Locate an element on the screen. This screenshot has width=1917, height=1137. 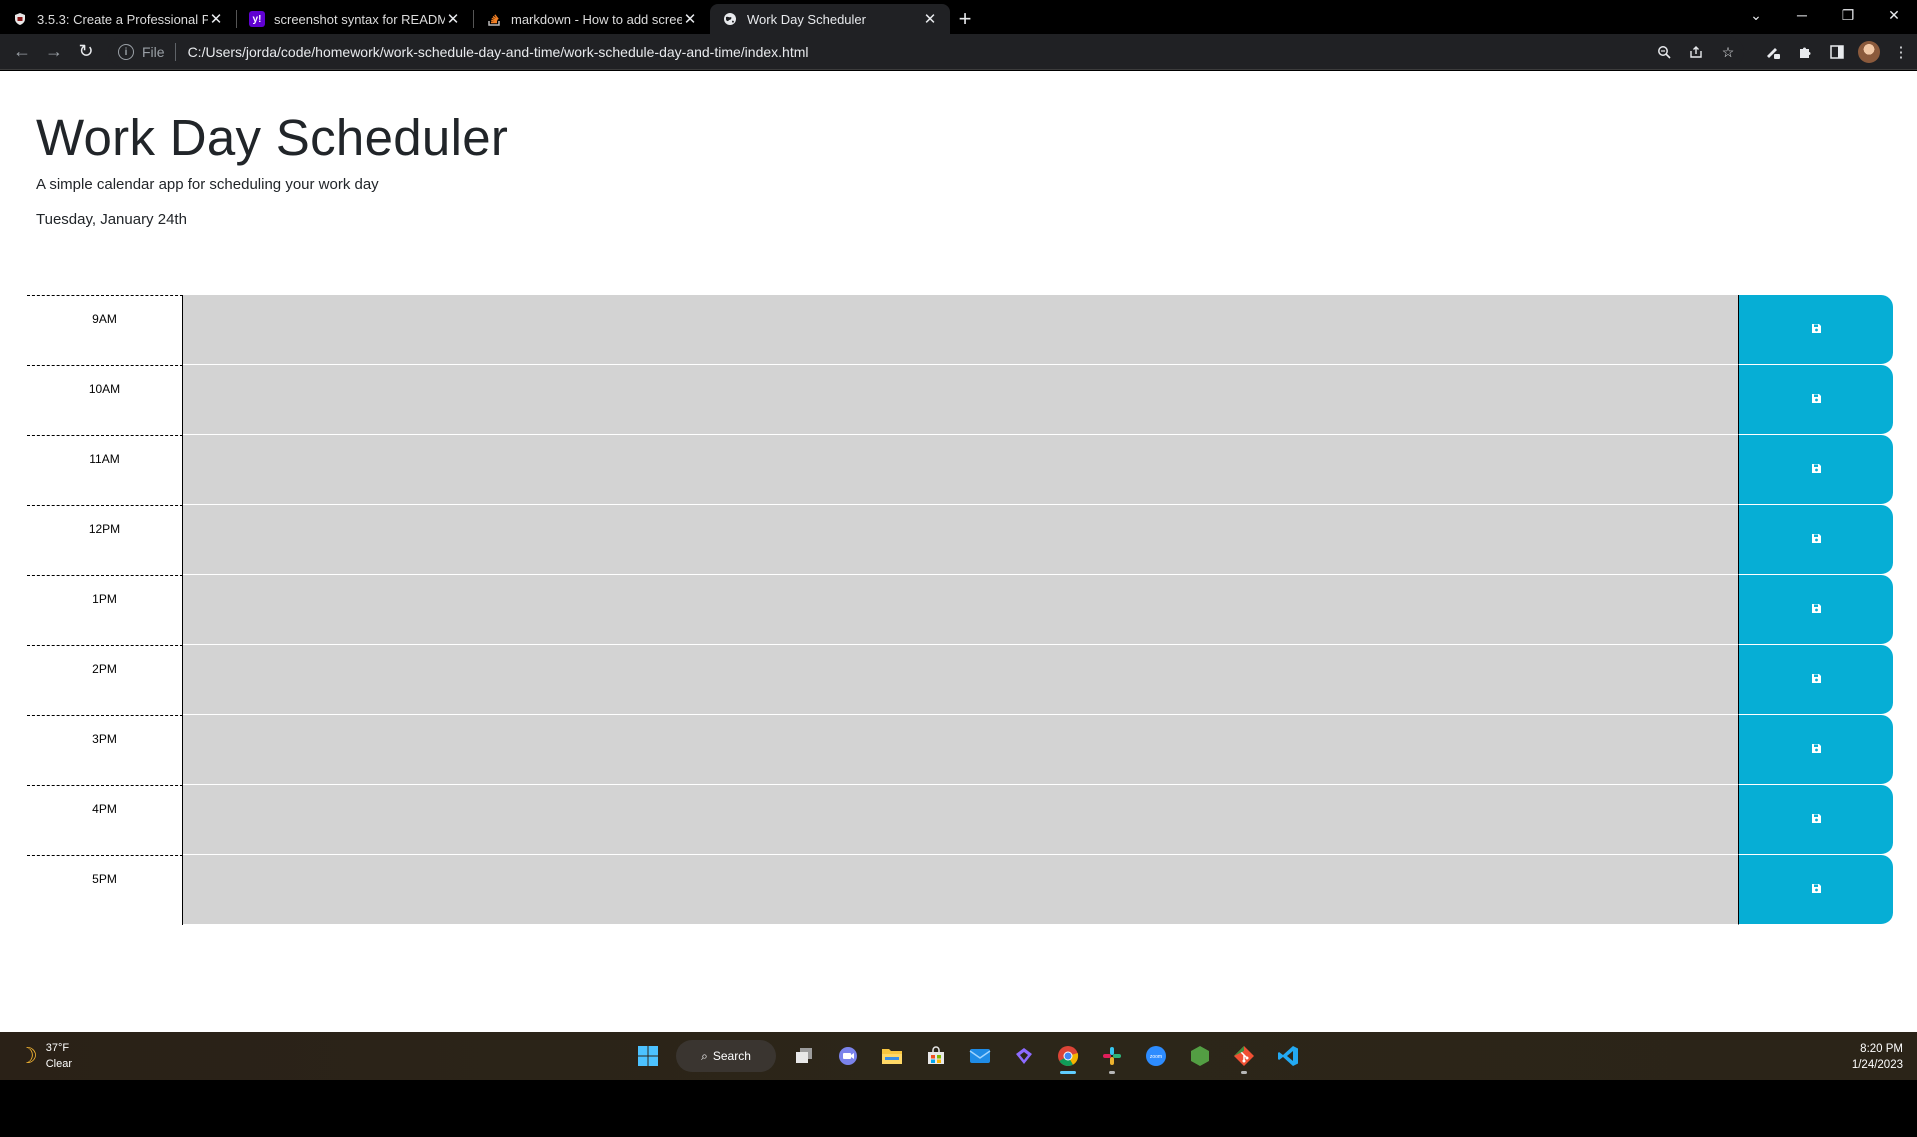
profile-avatar is located at coordinates (1869, 52).